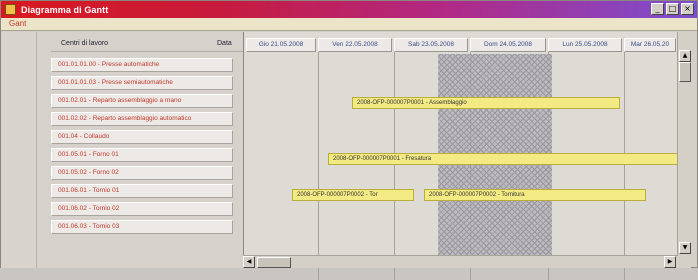 The height and width of the screenshot is (280, 698). What do you see at coordinates (585, 45) in the screenshot?
I see `date-column-header: Lun 25.05.2008` at bounding box center [585, 45].